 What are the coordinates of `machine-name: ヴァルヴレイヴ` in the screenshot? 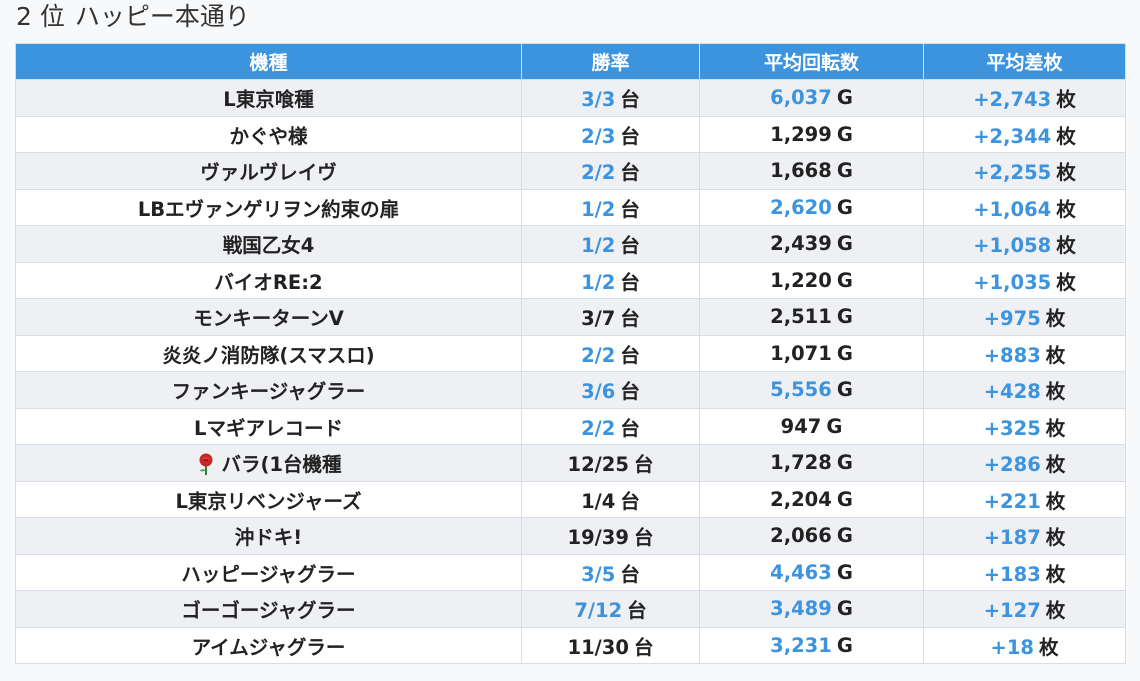 It's located at (268, 173).